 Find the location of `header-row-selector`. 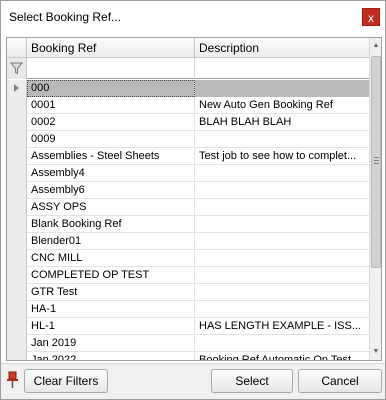

header-row-selector is located at coordinates (17, 48).